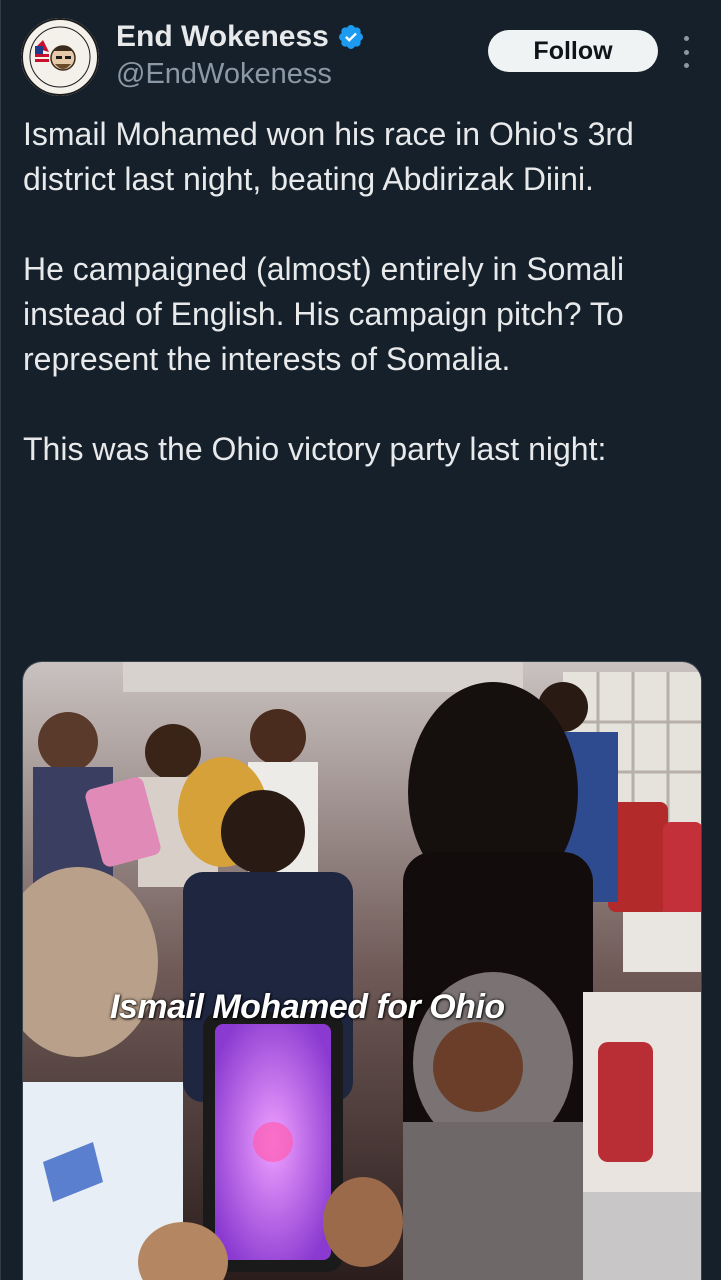  I want to click on verified-badge-icon, so click(350, 37).